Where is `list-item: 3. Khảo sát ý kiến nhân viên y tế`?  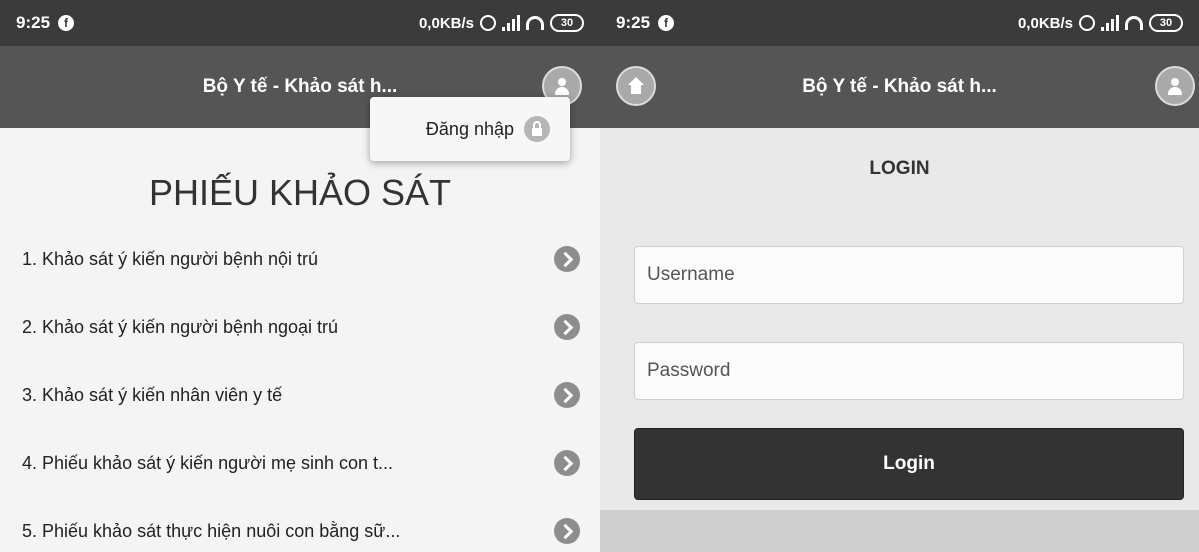 list-item: 3. Khảo sát ý kiến nhân viên y tế is located at coordinates (300, 395).